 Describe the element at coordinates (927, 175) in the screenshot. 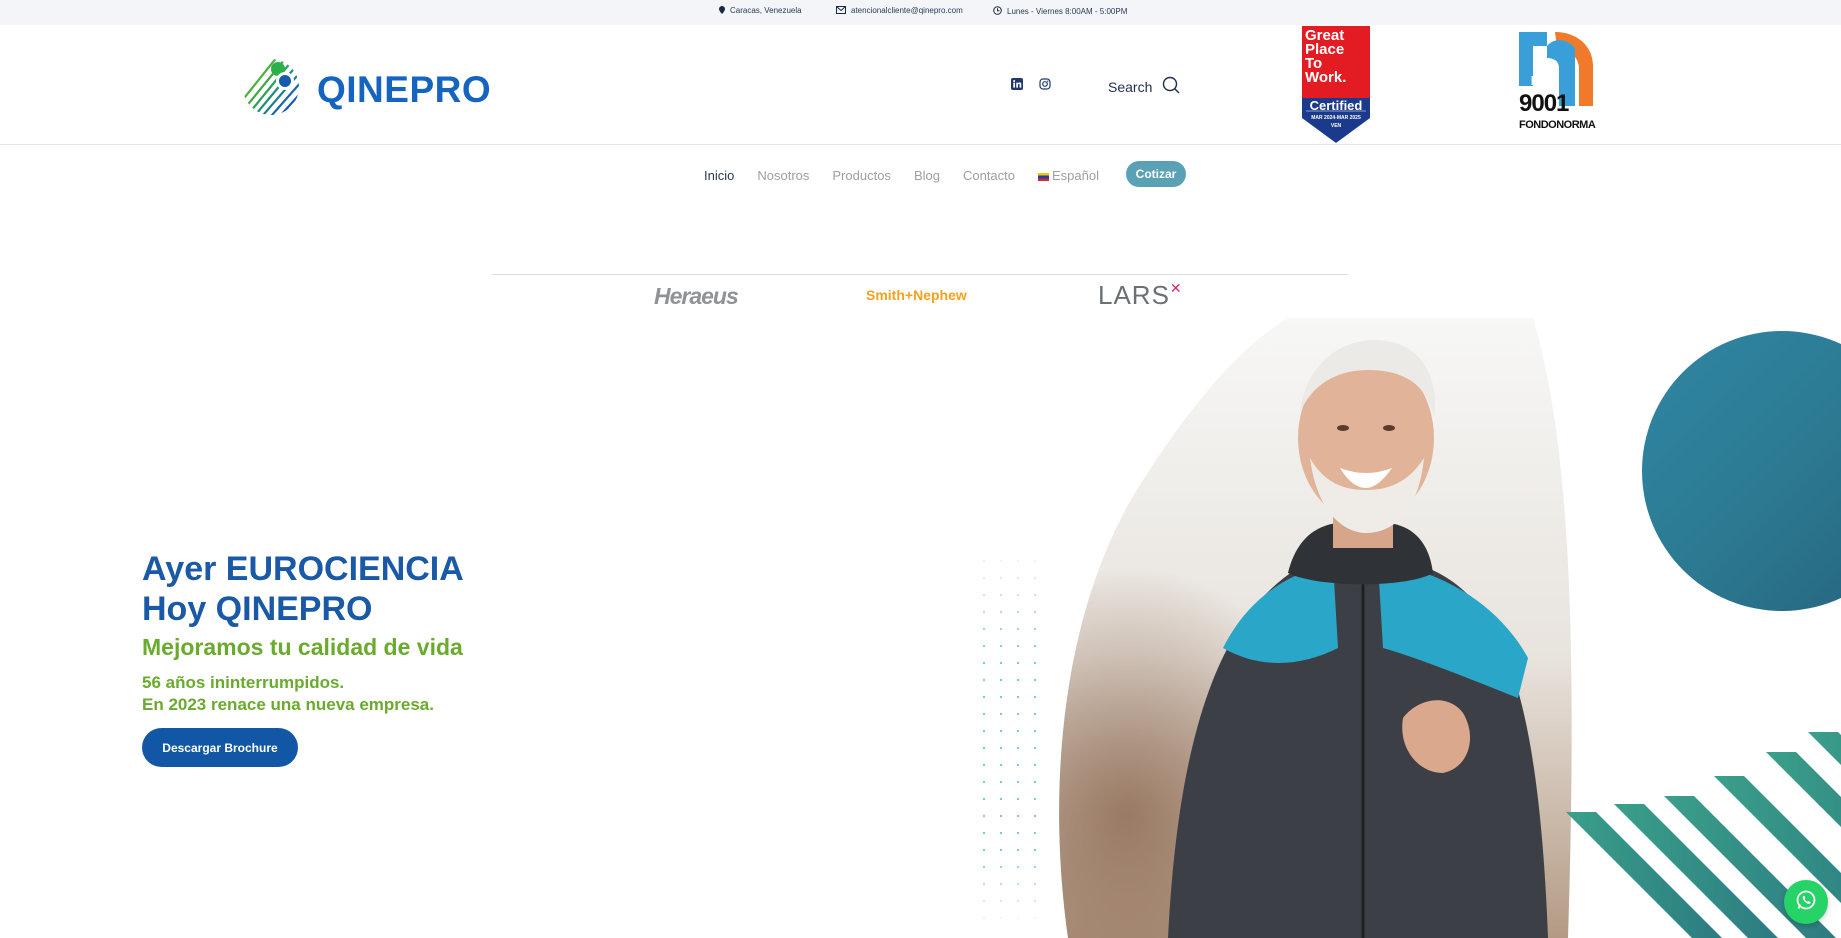

I see `nav-item-blog: Blog` at that location.